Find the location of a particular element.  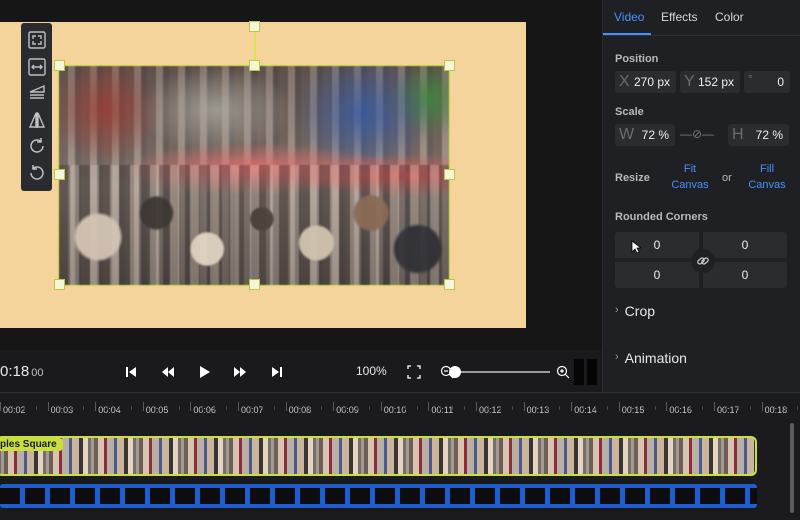

panel-tabs: Video Effects Color is located at coordinates (701, 18).